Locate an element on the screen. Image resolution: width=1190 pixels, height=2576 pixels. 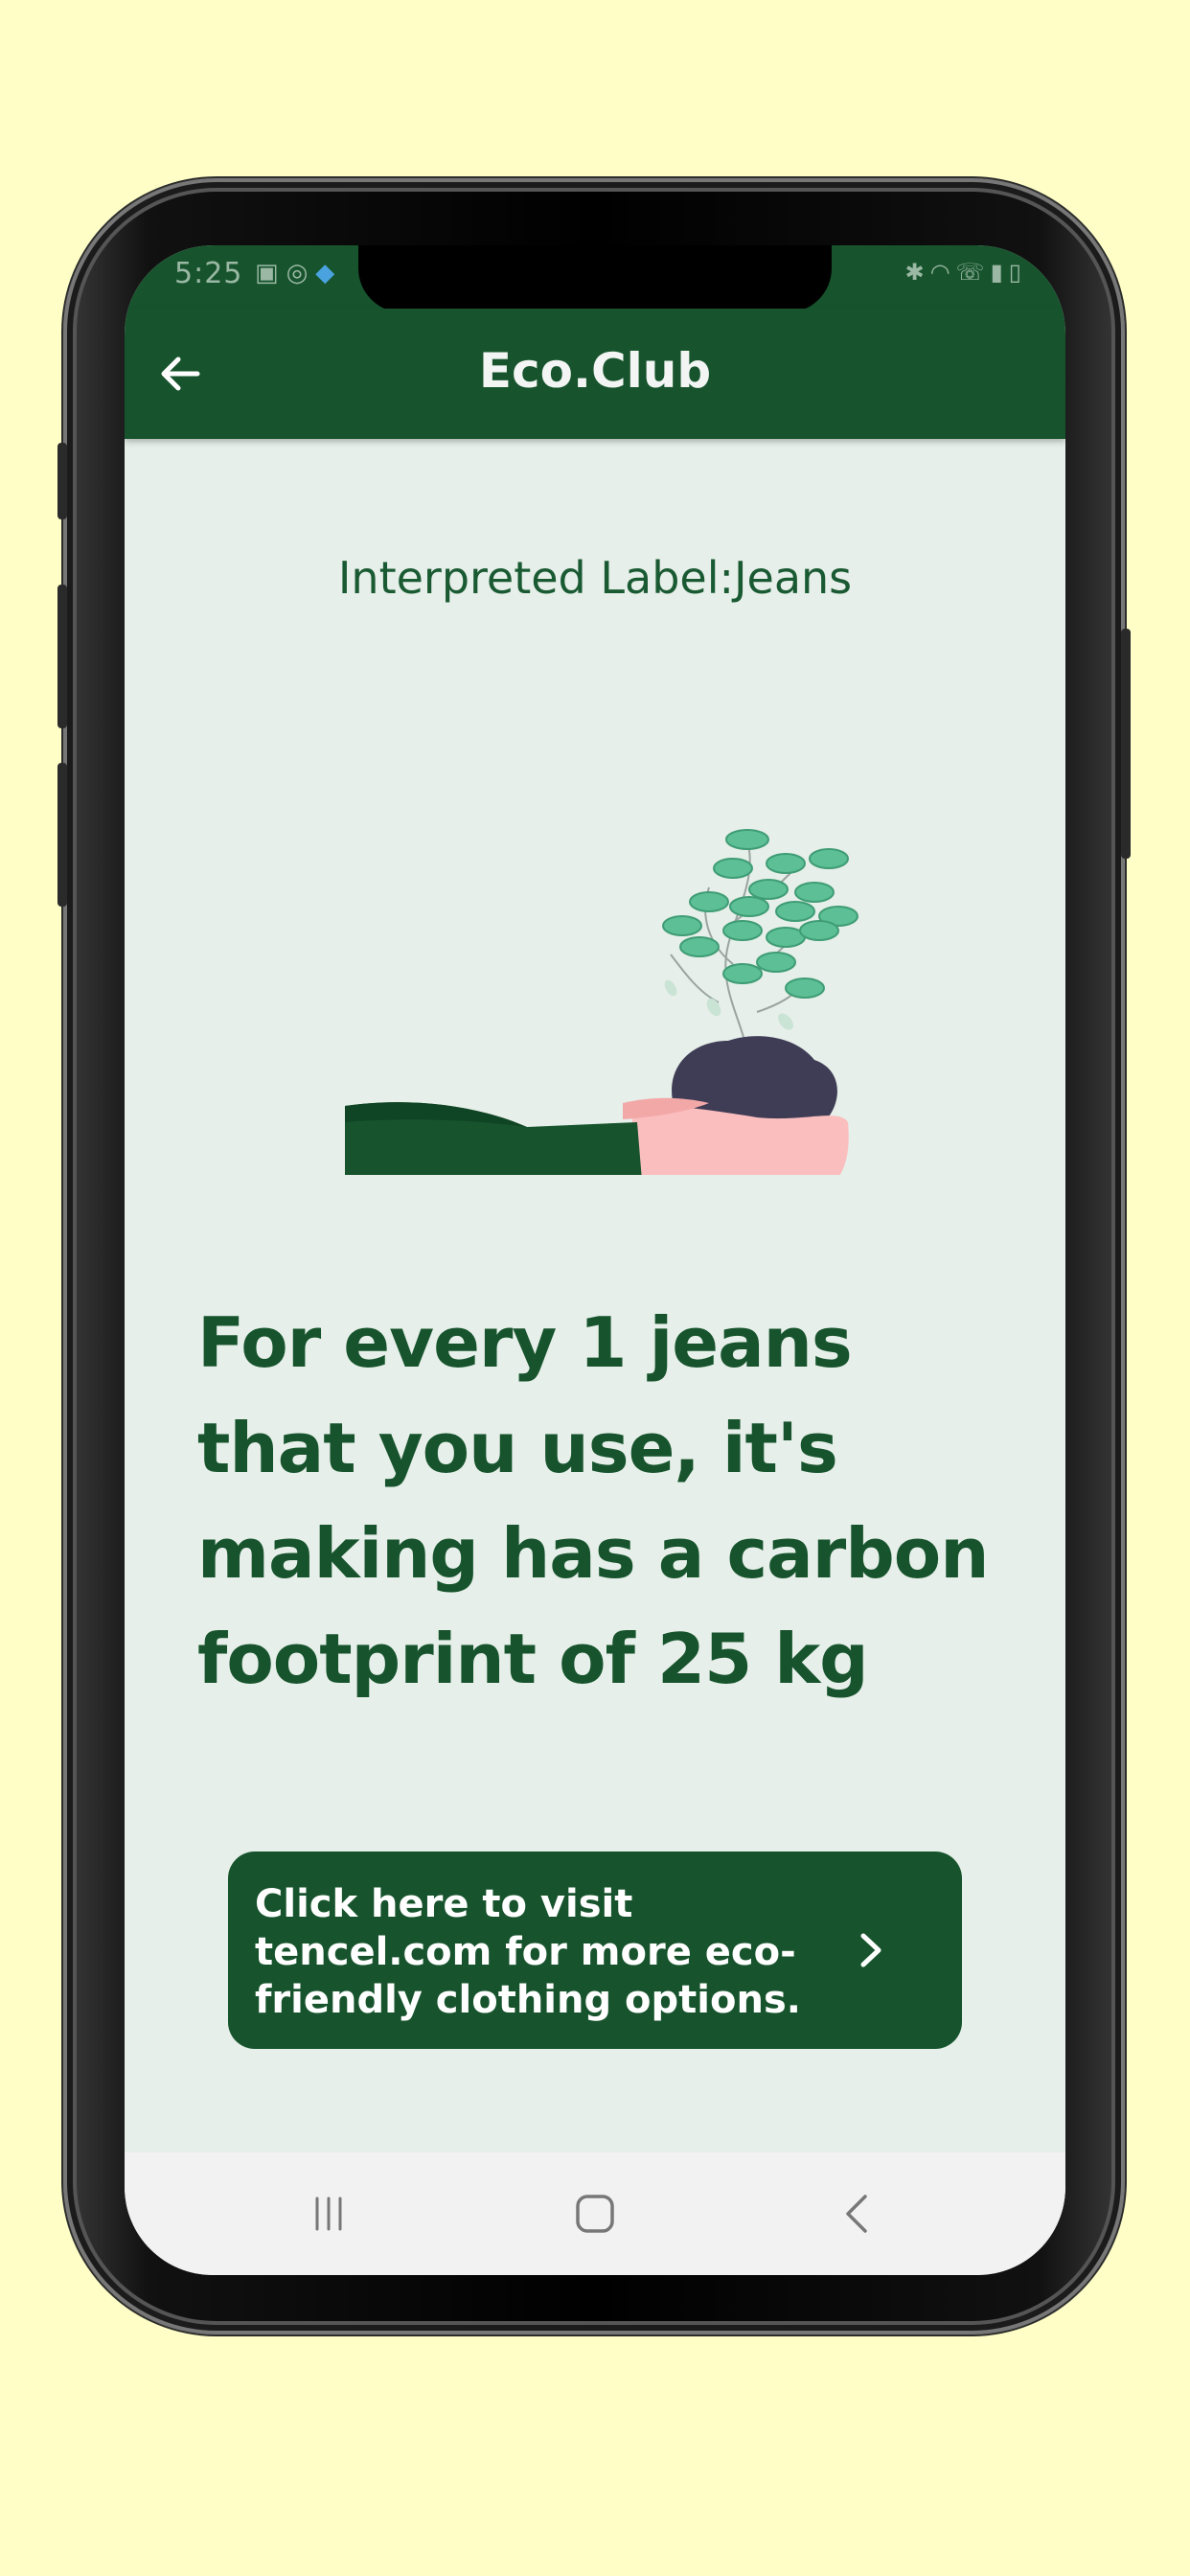
recent-apps-button is located at coordinates (328, 2213).